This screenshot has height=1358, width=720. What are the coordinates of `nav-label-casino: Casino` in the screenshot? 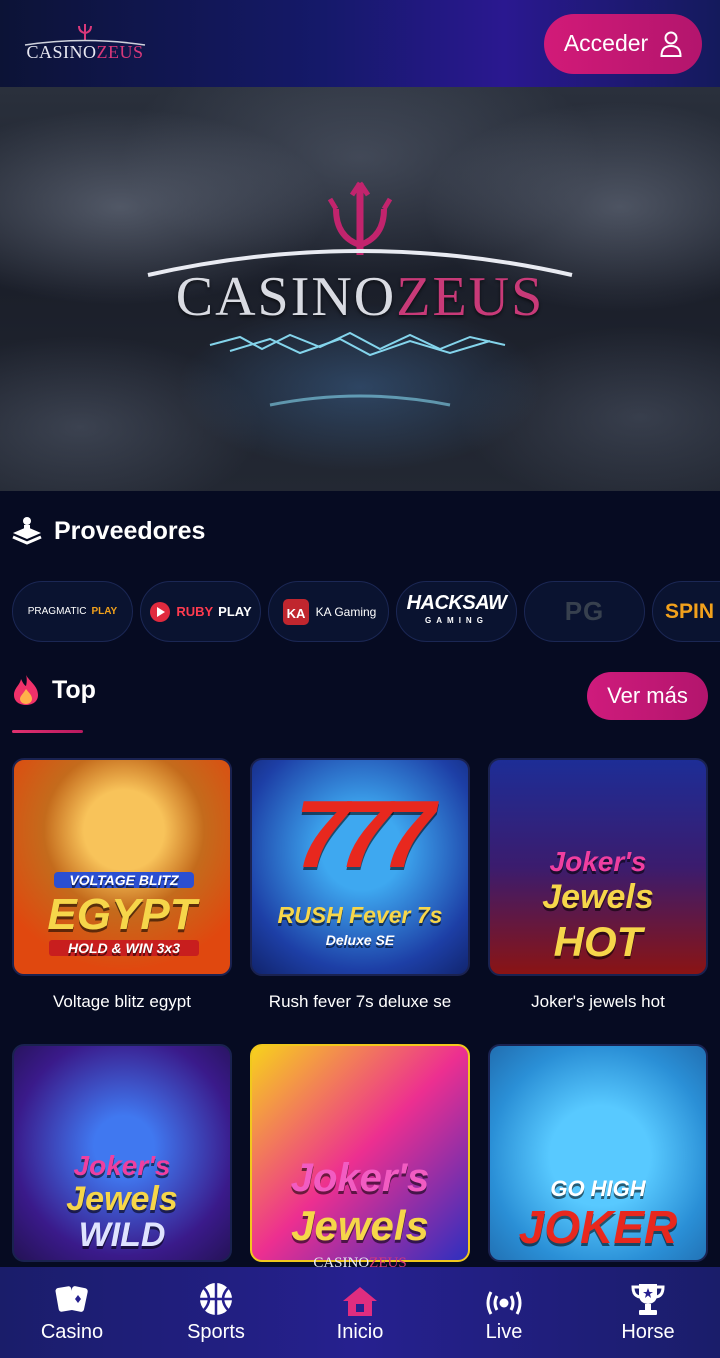 It's located at (72, 1332).